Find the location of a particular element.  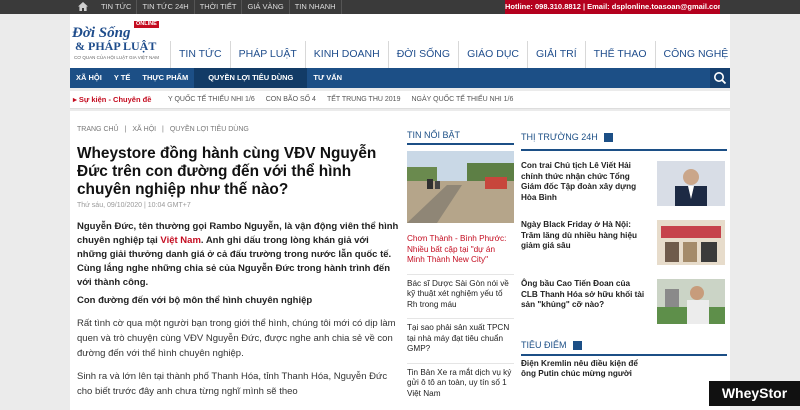

sub-nav-quyen-loi-tieu-dung: QUYỀN LỢI TIÊU DÙNG is located at coordinates (251, 78).